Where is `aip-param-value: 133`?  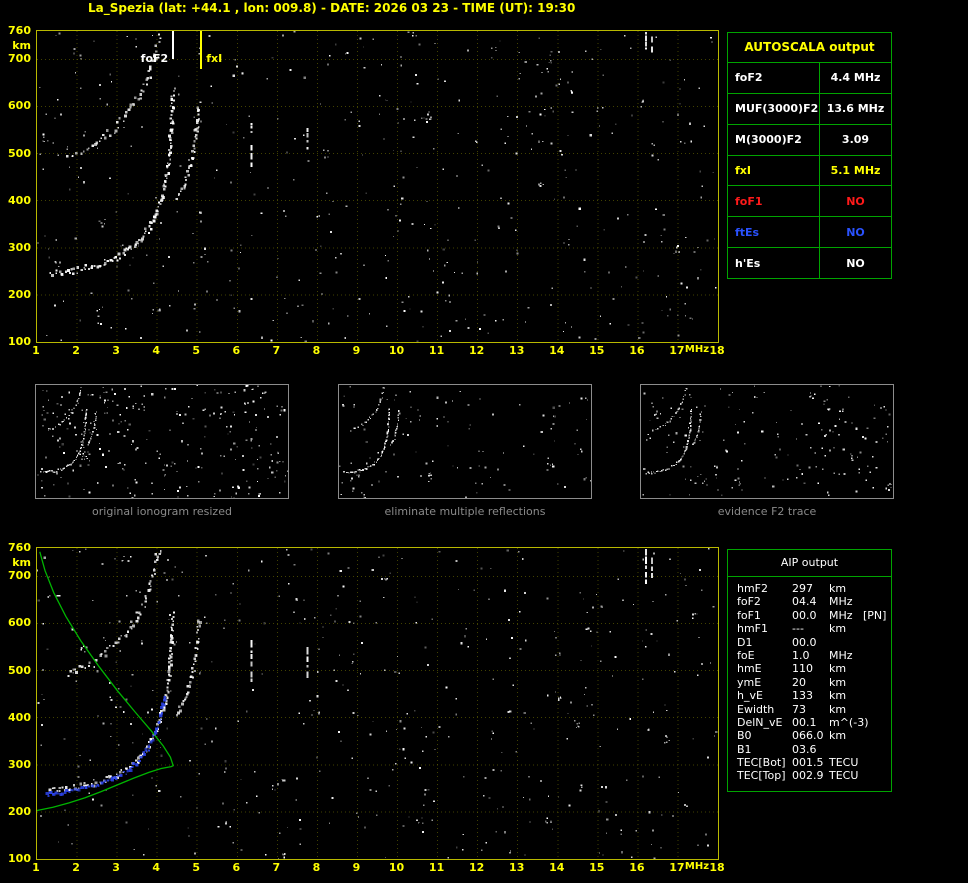 aip-param-value: 133 is located at coordinates (802, 696).